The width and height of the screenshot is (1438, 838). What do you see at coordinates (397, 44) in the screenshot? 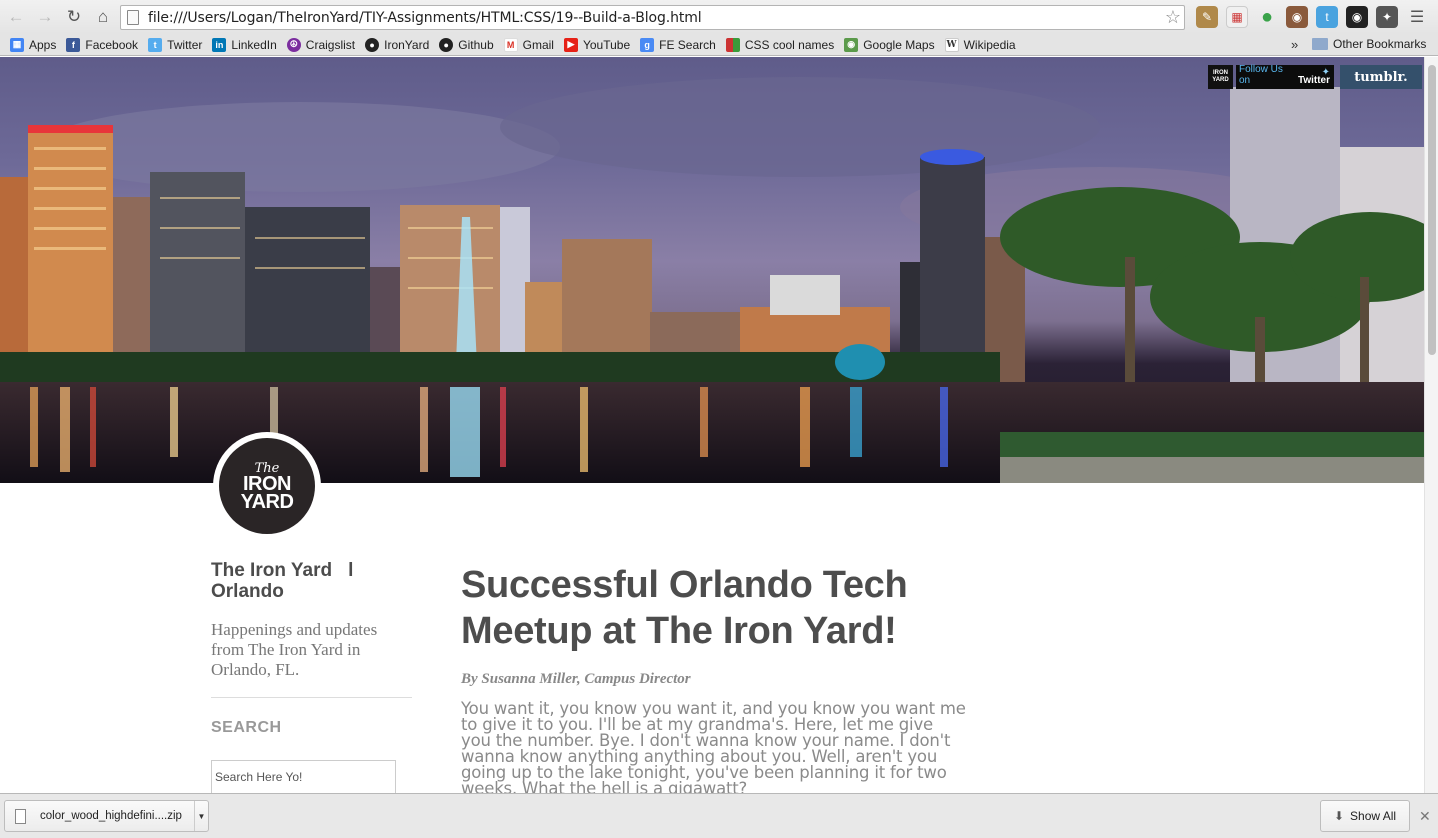
I see `bookmark-ironyard: ● IronYard` at bounding box center [397, 44].